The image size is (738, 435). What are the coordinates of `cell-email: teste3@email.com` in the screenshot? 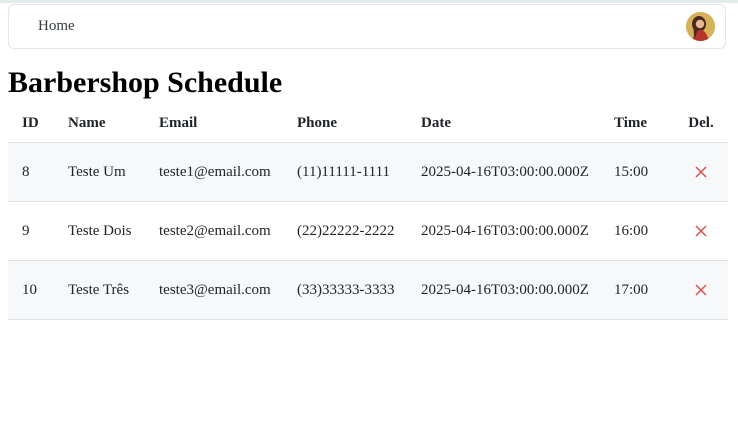 It's located at (228, 290).